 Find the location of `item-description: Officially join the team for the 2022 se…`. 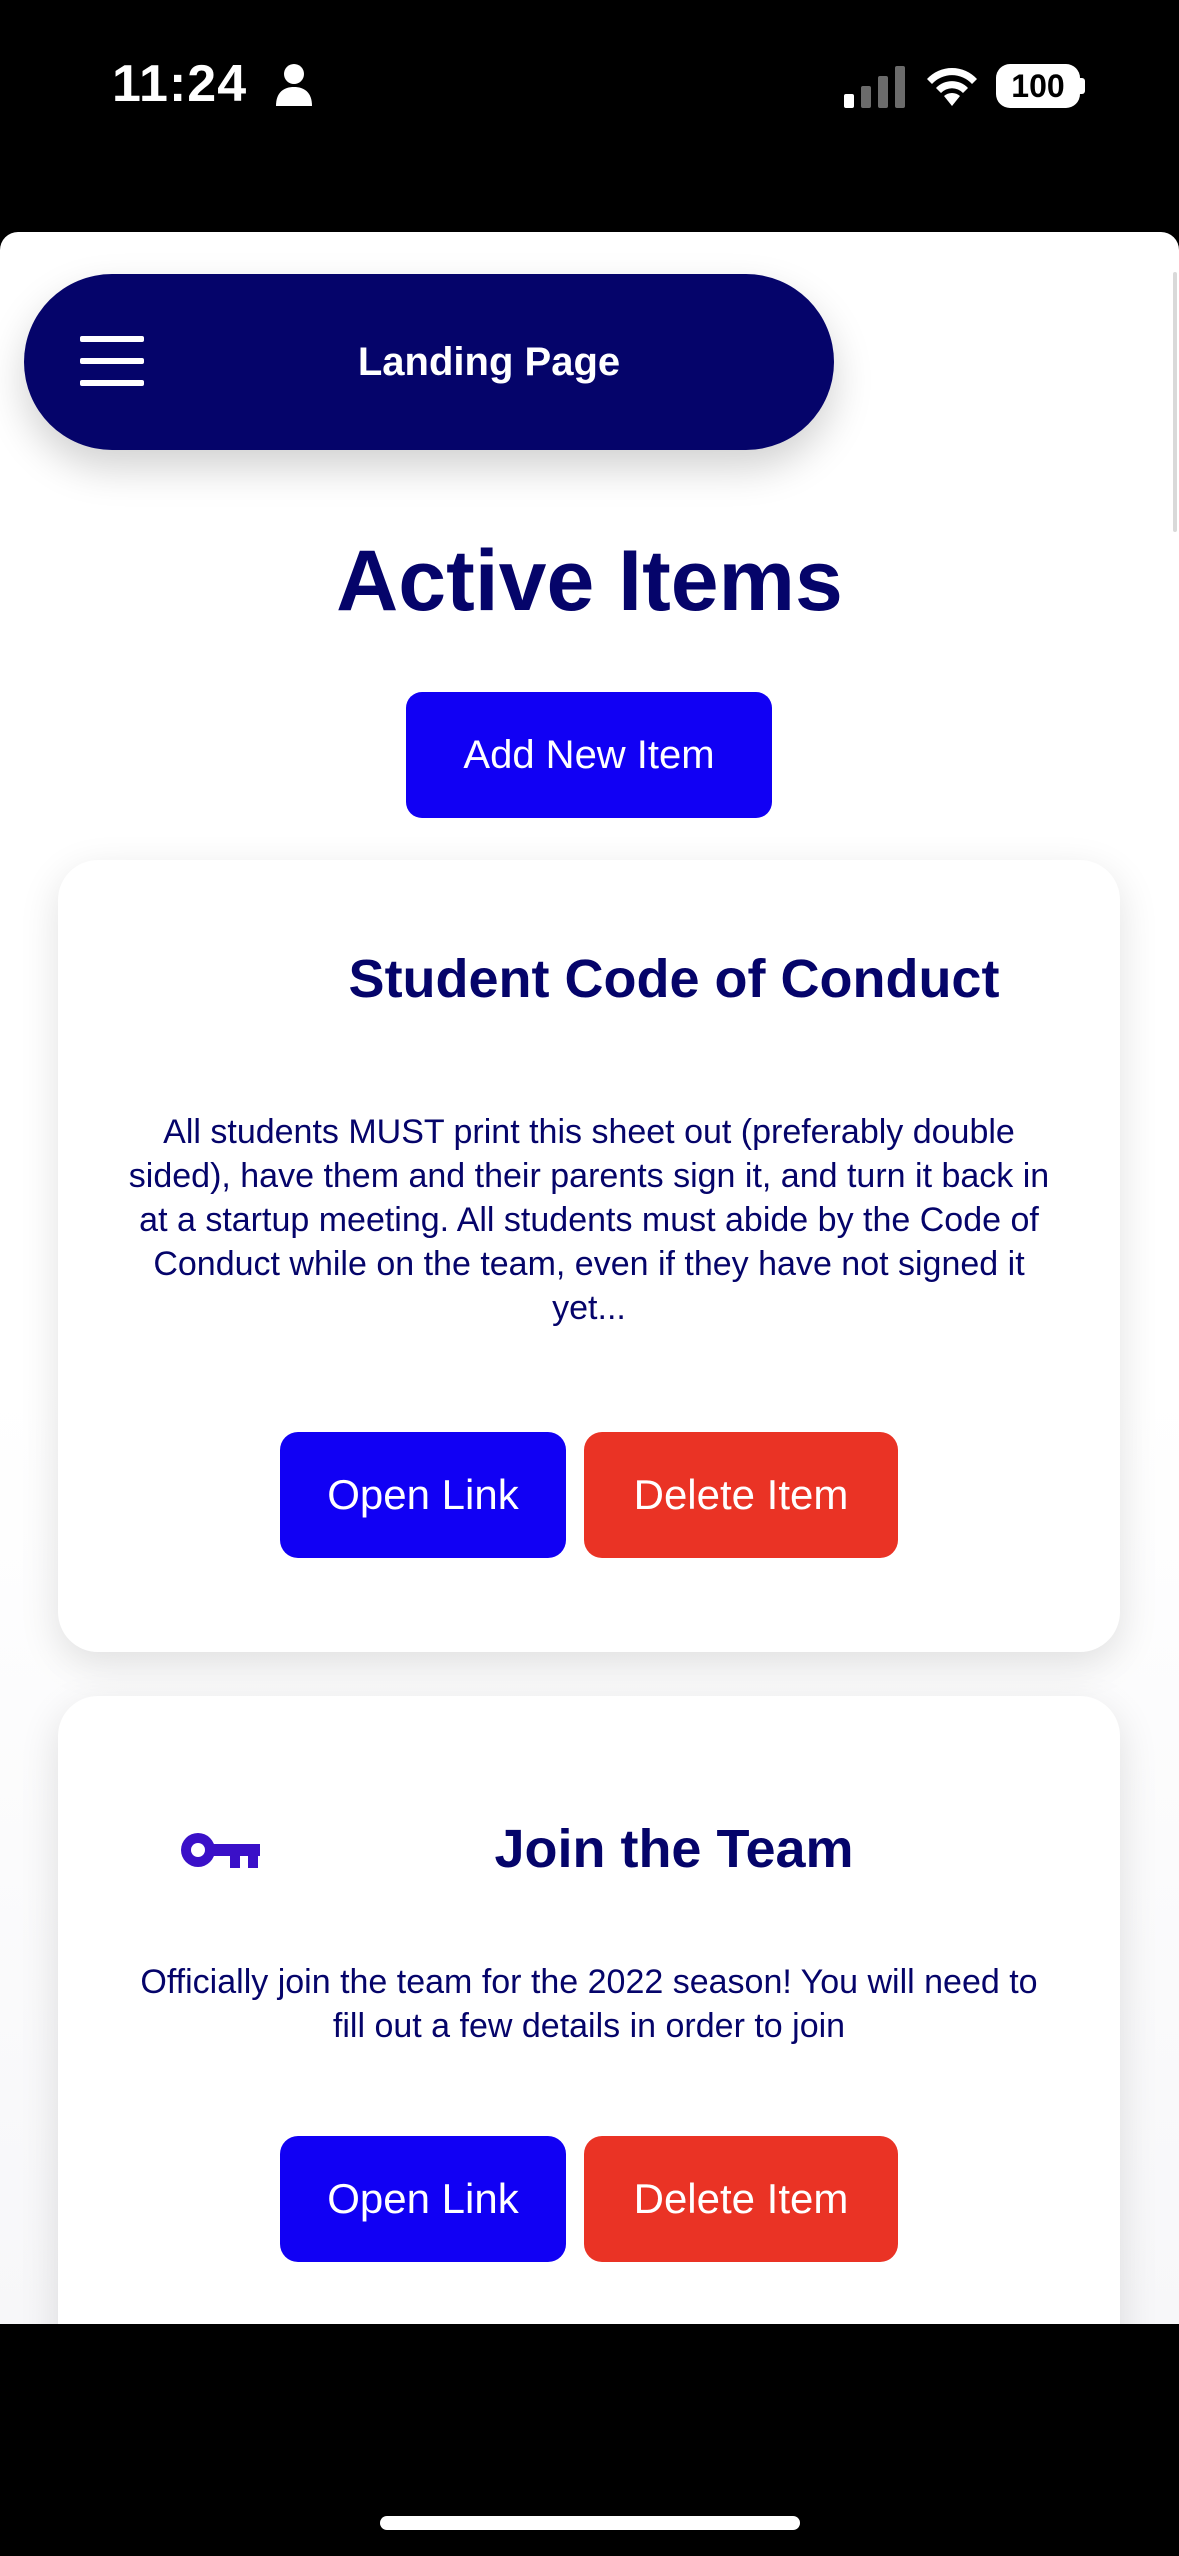

item-description: Officially join the team for the 2022 se… is located at coordinates (589, 2004).